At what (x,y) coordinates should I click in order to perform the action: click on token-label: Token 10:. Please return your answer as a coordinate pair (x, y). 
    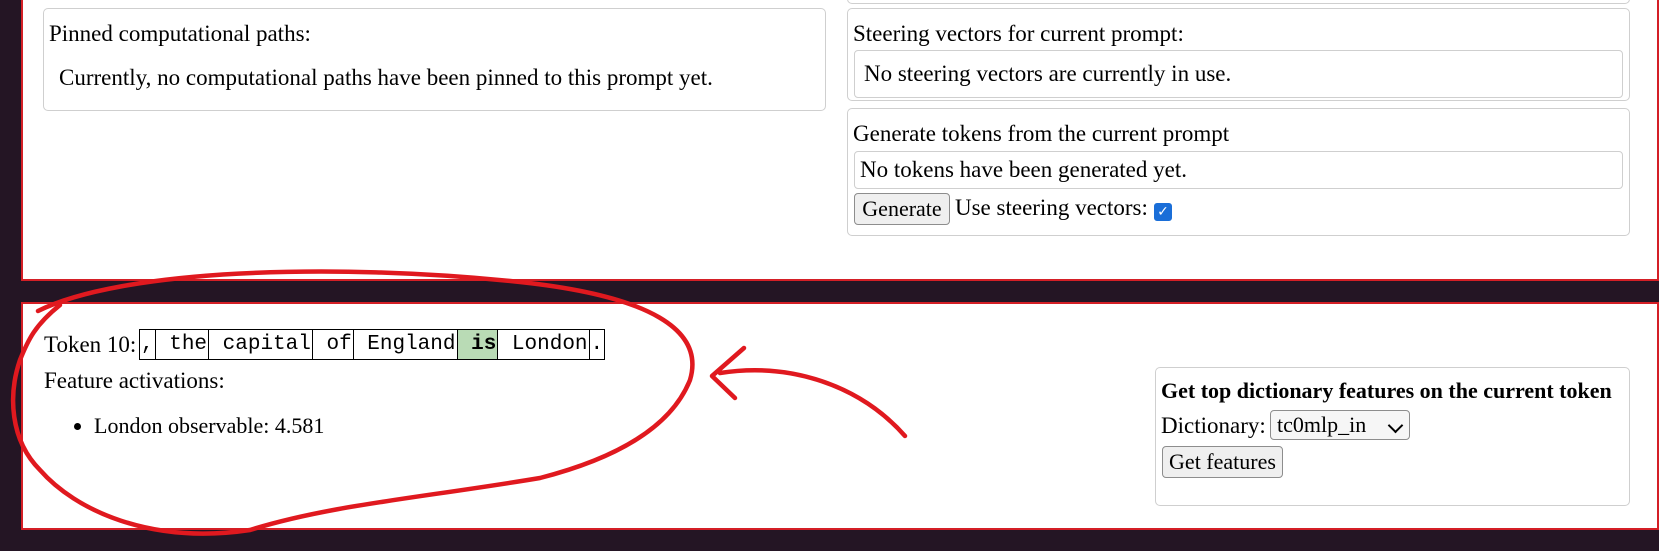
    Looking at the image, I should click on (90, 344).